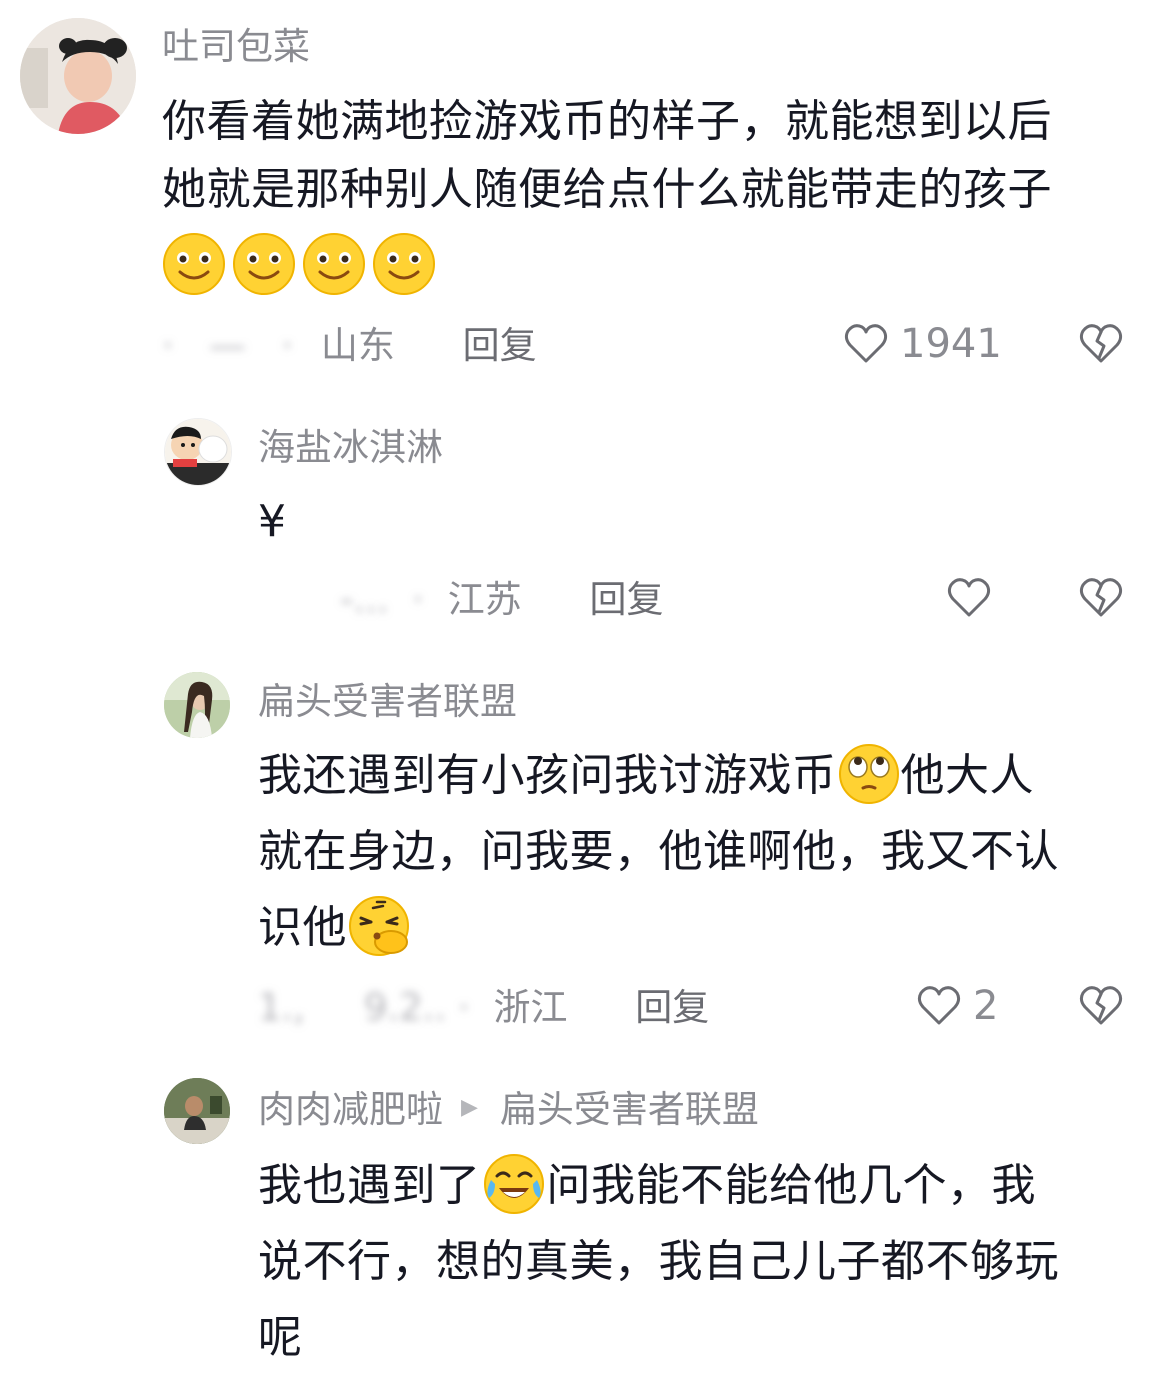 The height and width of the screenshot is (1382, 1172). I want to click on like-count: 1941, so click(951, 344).